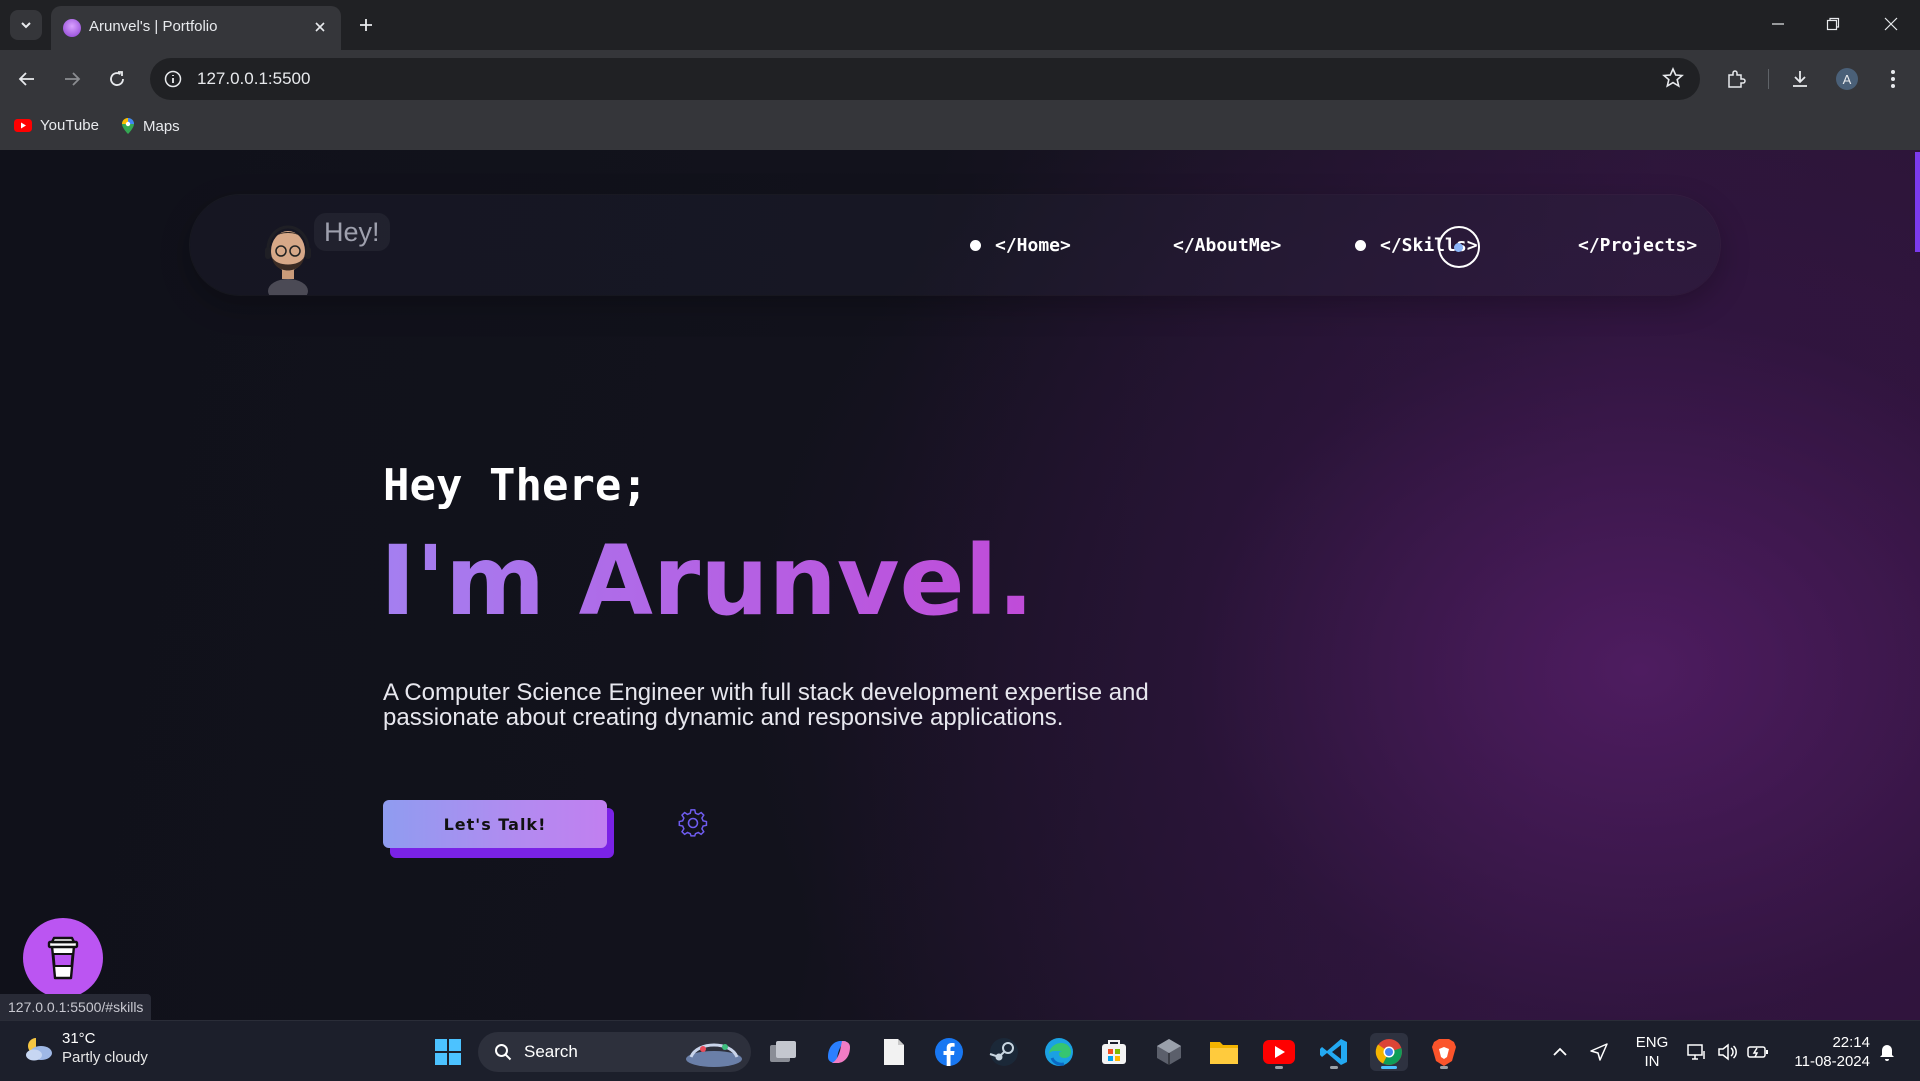  I want to click on taskbar-copilot, so click(839, 1052).